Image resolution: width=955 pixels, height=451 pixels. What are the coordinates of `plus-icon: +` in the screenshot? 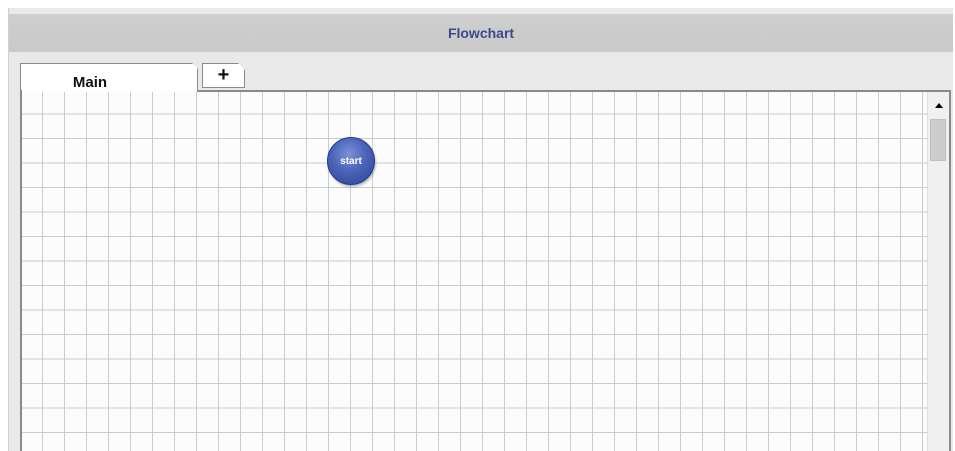 It's located at (223, 75).